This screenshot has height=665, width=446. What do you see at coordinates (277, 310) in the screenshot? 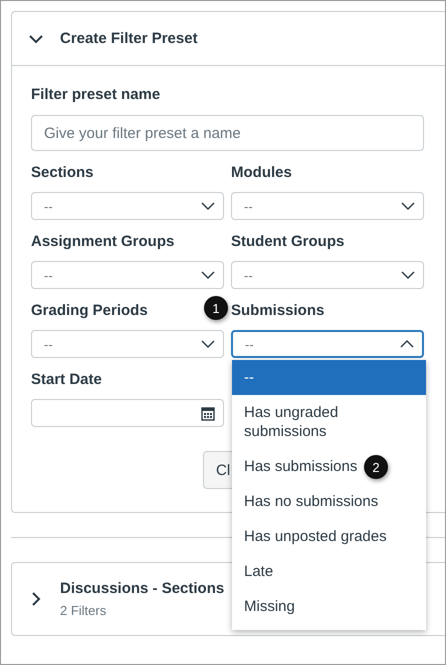
I see `field-label: Submissions` at bounding box center [277, 310].